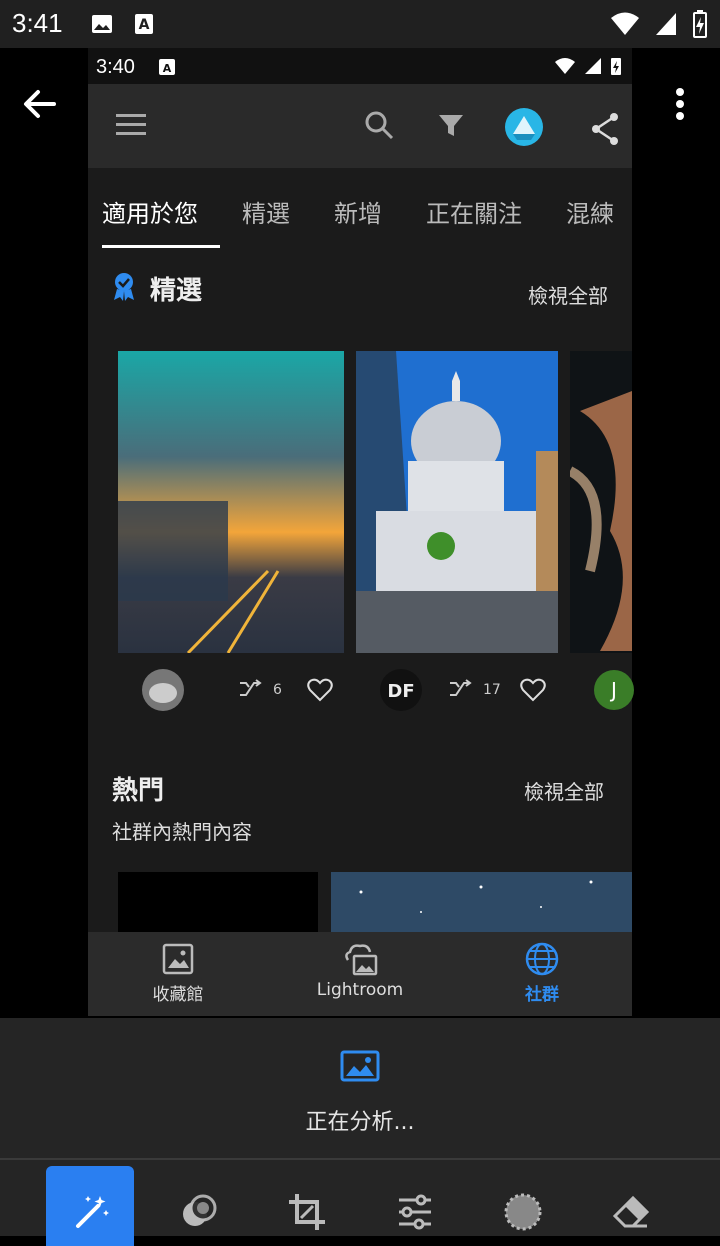  What do you see at coordinates (360, 66) in the screenshot?
I see `inner-status-bar: 3:40 A` at bounding box center [360, 66].